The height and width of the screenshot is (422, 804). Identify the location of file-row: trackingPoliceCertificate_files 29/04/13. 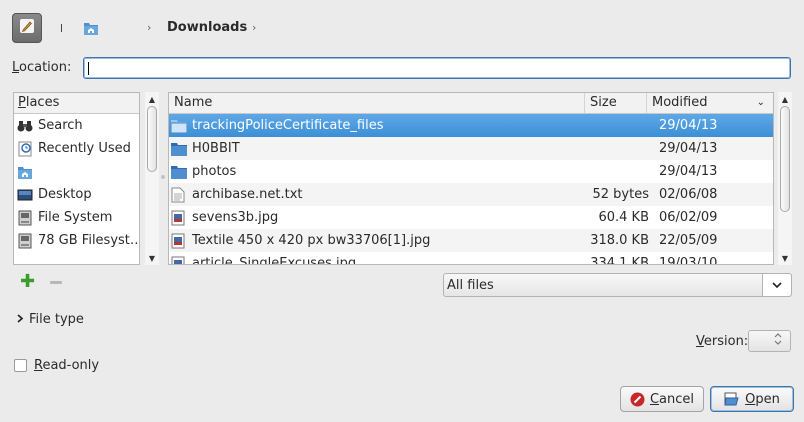
(471, 125).